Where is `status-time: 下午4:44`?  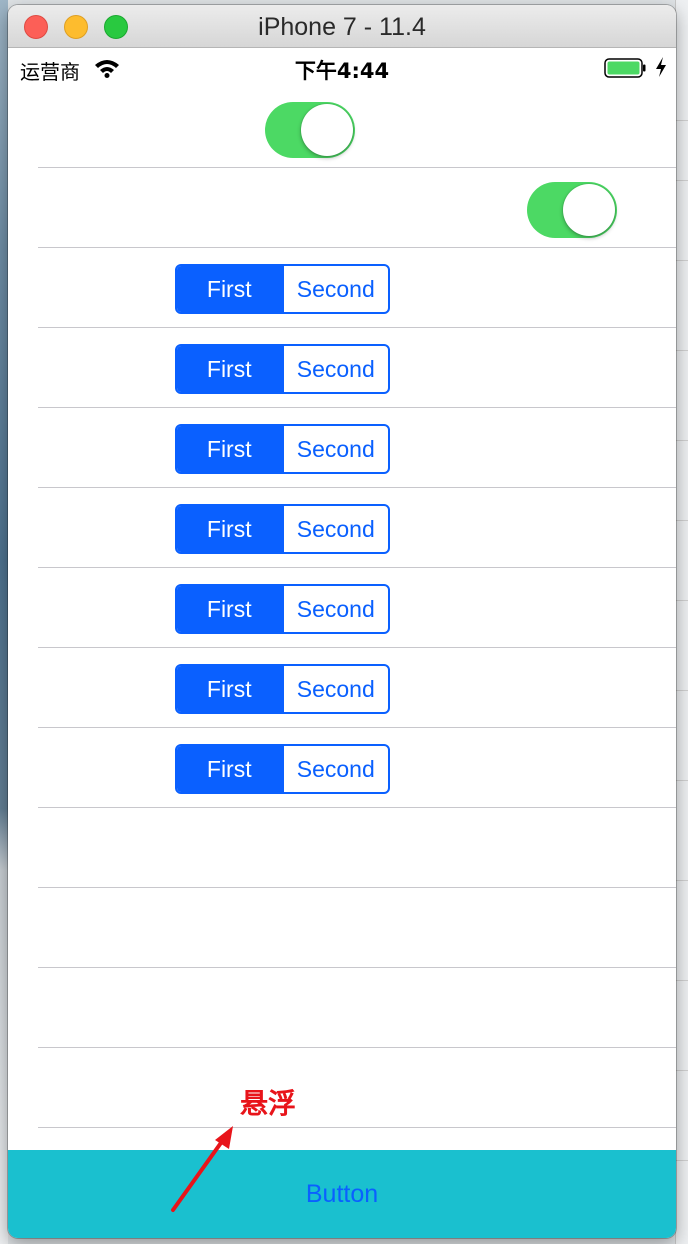
status-time: 下午4:44 is located at coordinates (342, 71).